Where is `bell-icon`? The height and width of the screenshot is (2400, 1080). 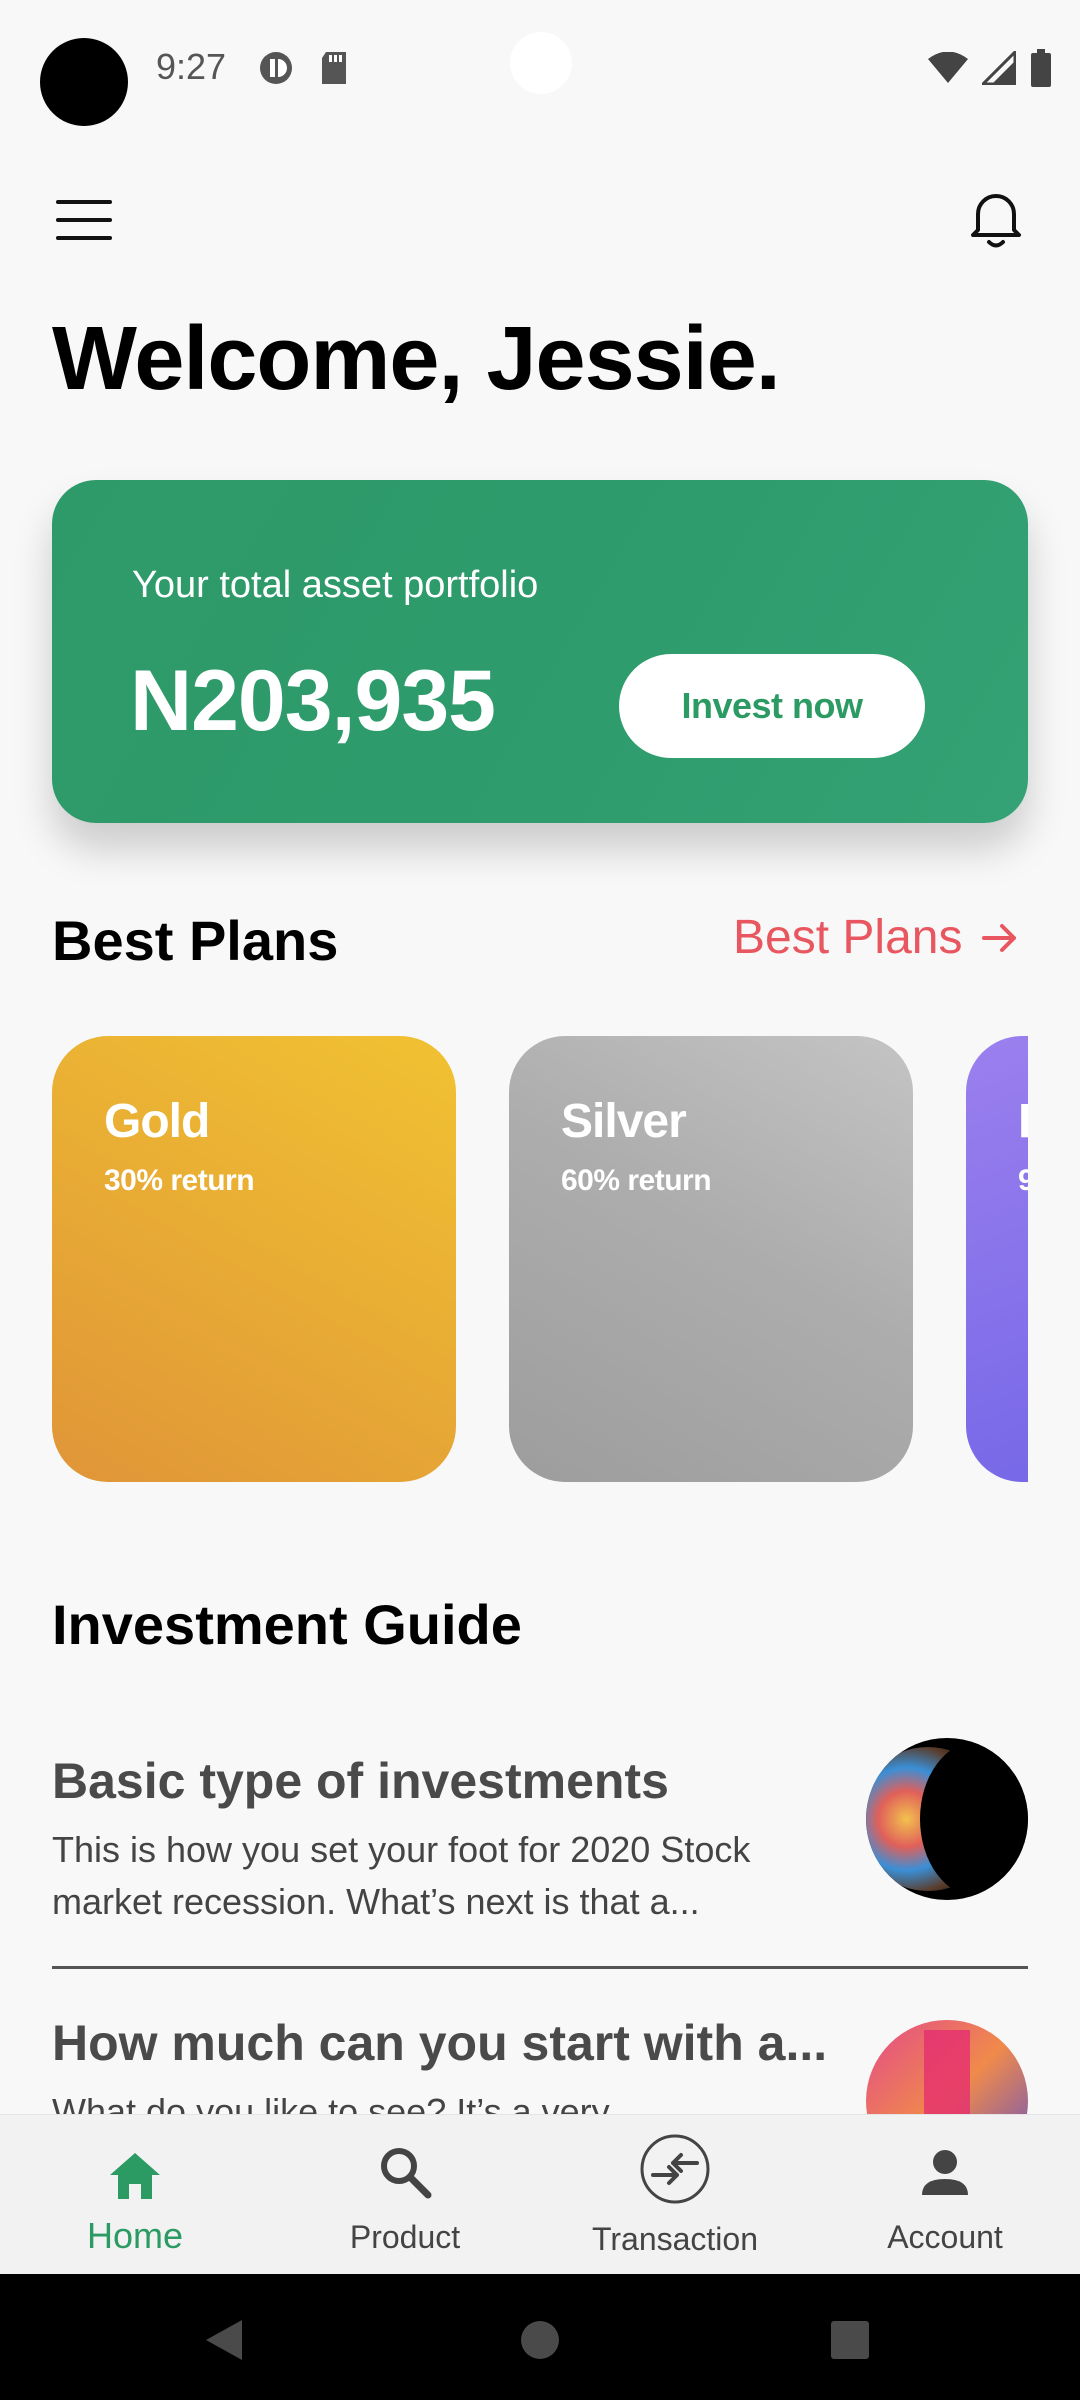
bell-icon is located at coordinates (996, 219).